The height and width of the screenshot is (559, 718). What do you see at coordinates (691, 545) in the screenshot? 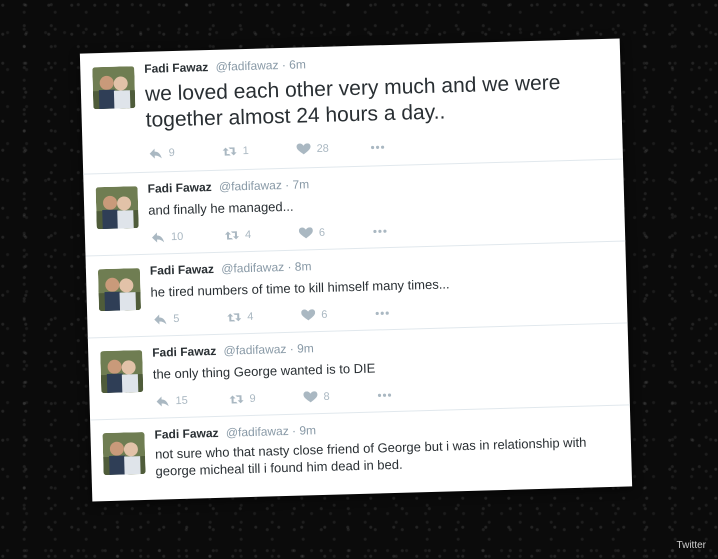
I see `photo-credit: Twitter` at bounding box center [691, 545].